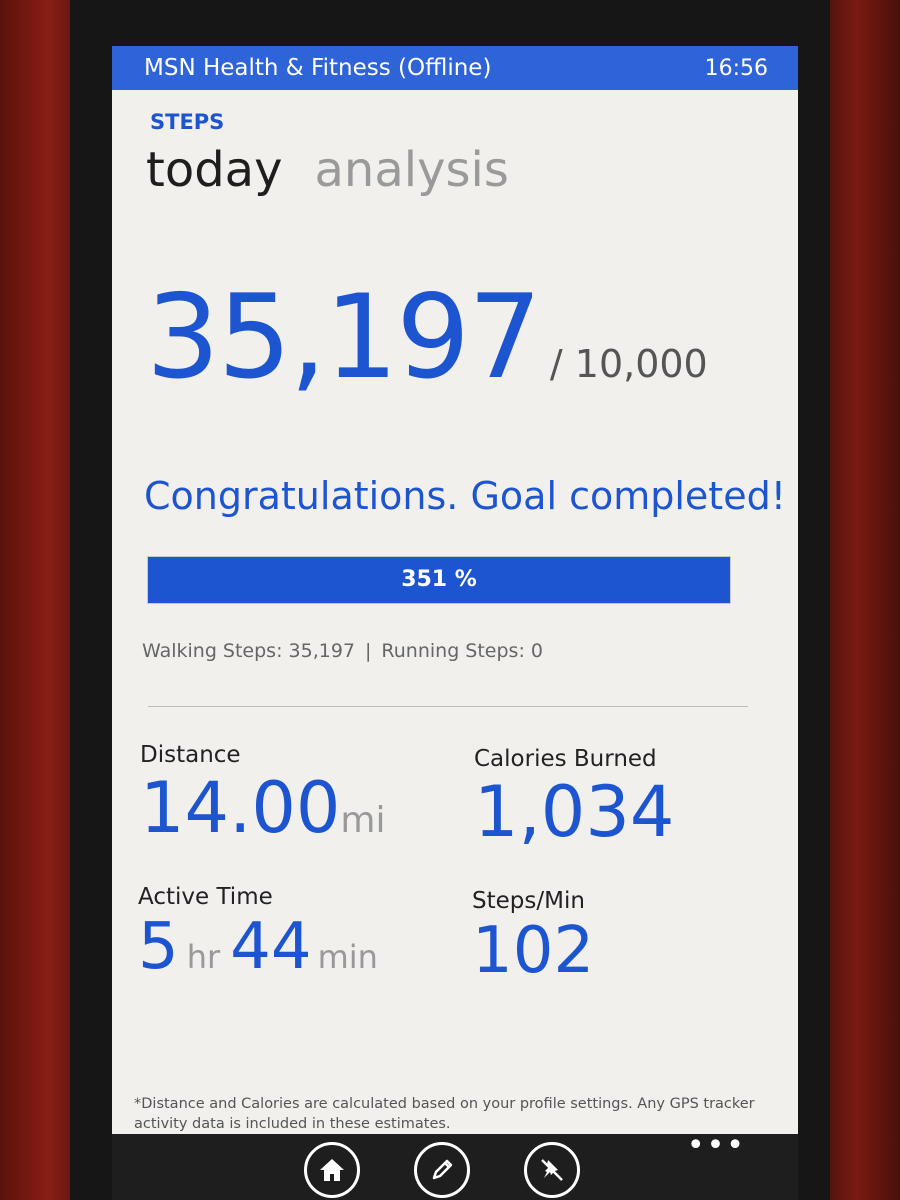 This screenshot has height=1200, width=900. I want to click on hours-unit: hr, so click(203, 957).